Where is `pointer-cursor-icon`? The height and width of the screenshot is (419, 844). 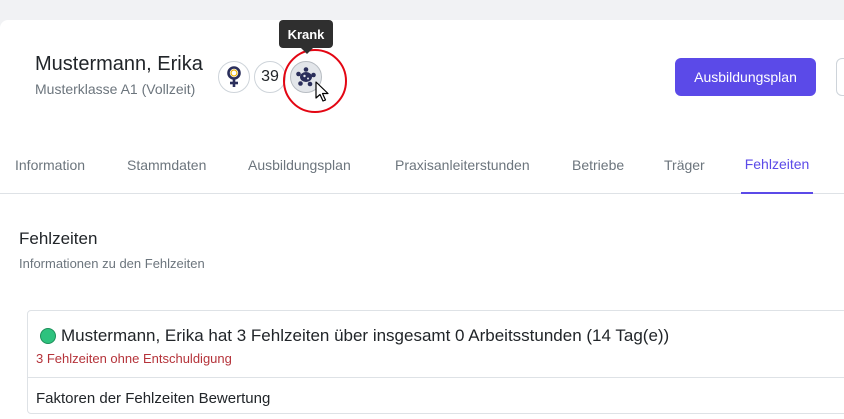 pointer-cursor-icon is located at coordinates (322, 91).